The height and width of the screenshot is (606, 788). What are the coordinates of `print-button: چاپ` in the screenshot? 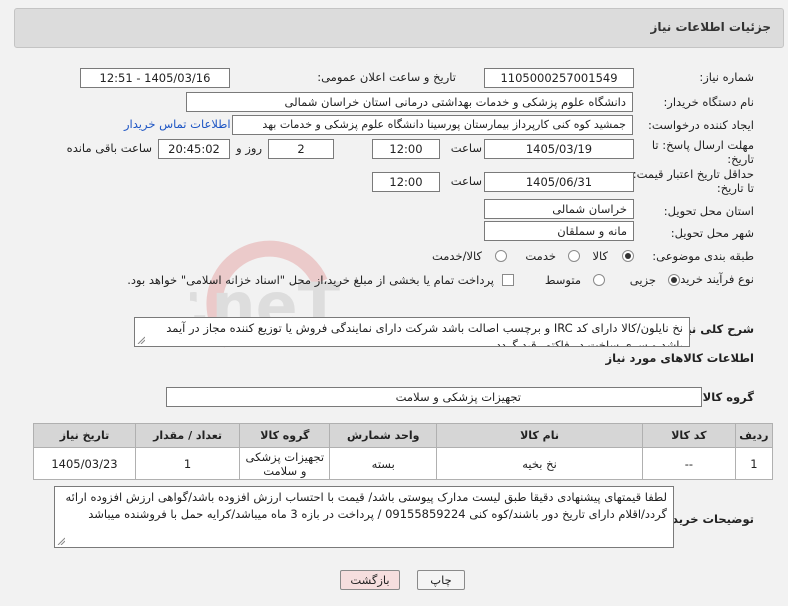 It's located at (441, 580).